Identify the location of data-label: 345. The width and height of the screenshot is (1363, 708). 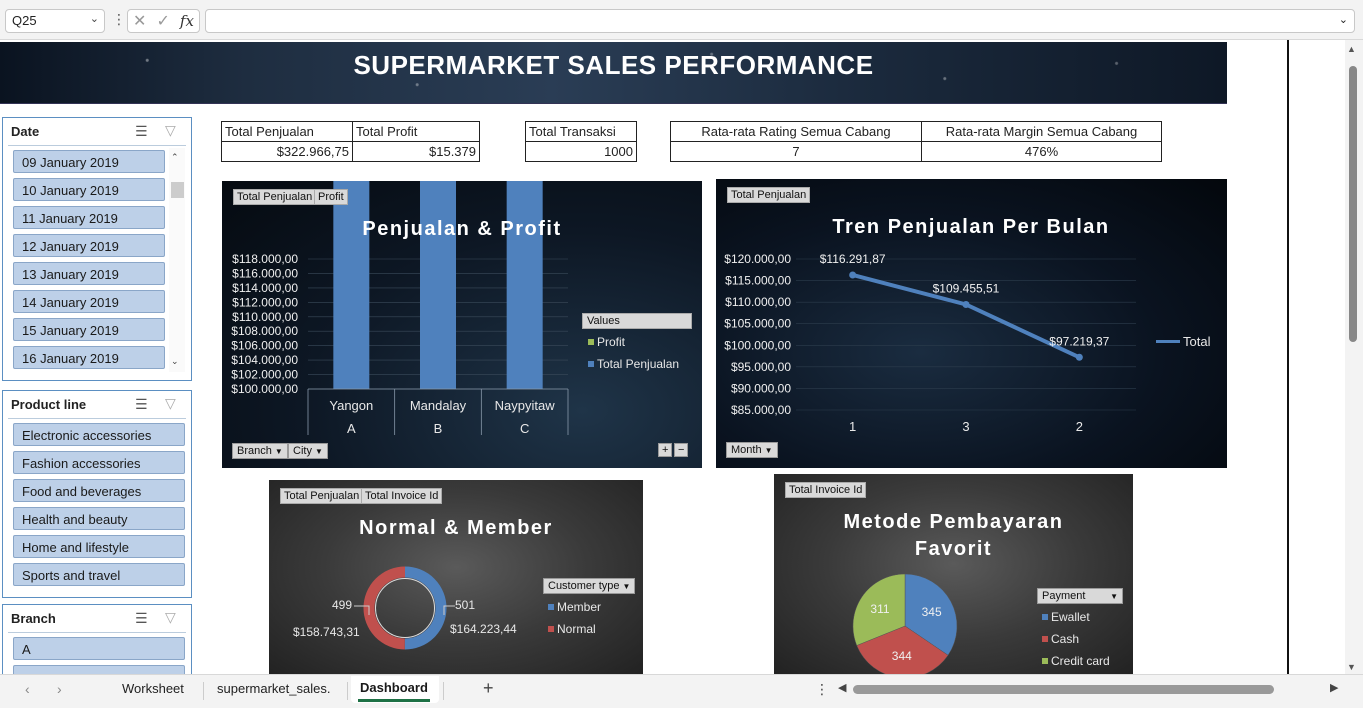
(932, 612).